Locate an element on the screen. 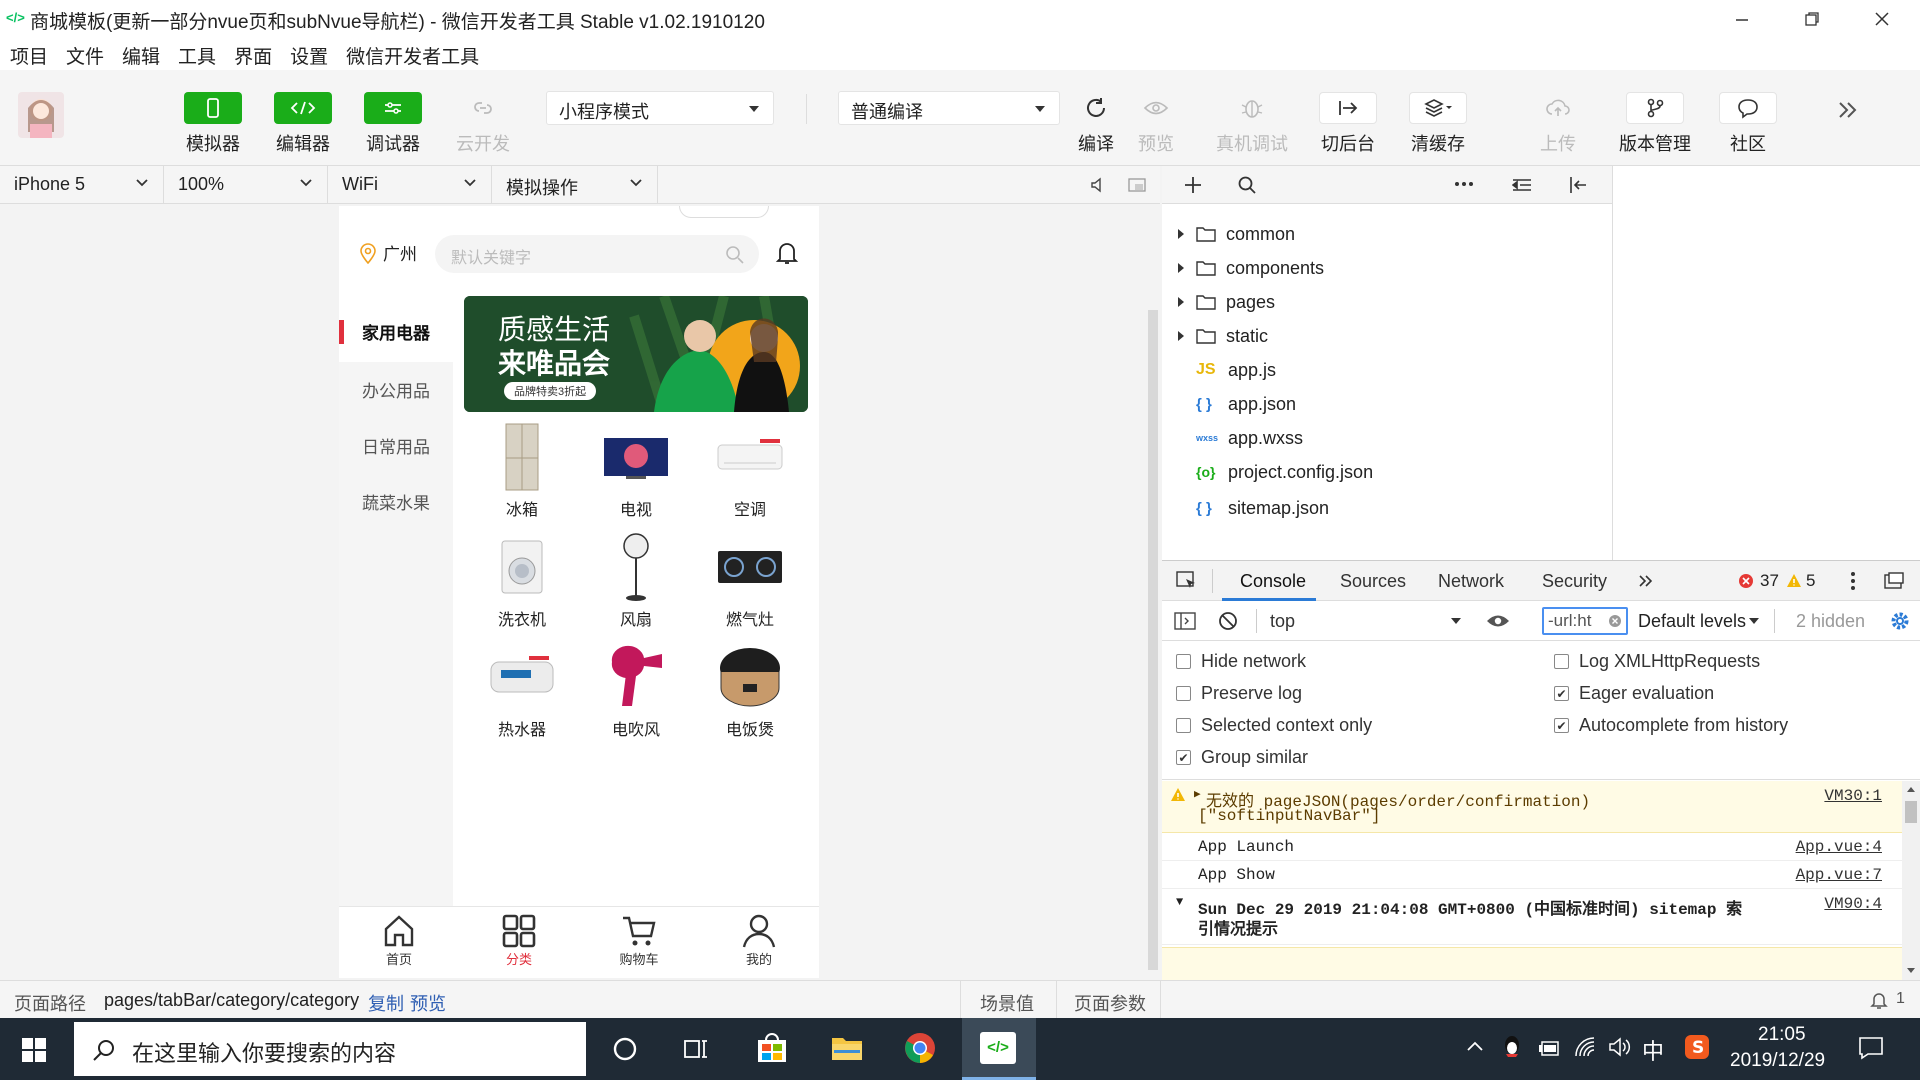 This screenshot has width=1920, height=1080. search-input: 默认关键字 is located at coordinates (597, 254).